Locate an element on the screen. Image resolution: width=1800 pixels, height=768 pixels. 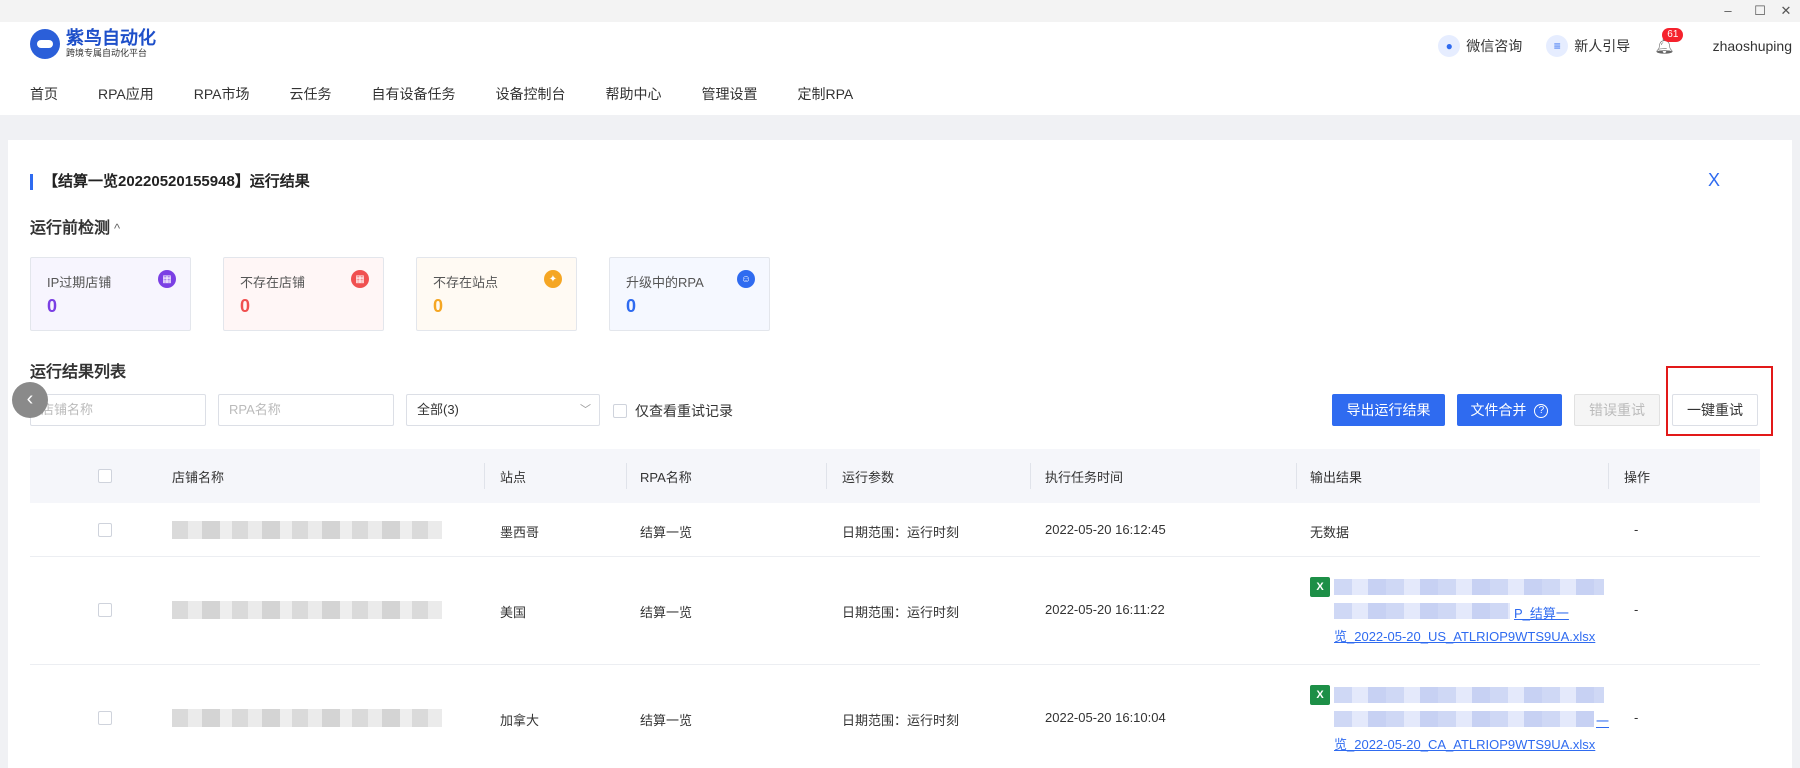
help-icon: ? is located at coordinates (1541, 411).